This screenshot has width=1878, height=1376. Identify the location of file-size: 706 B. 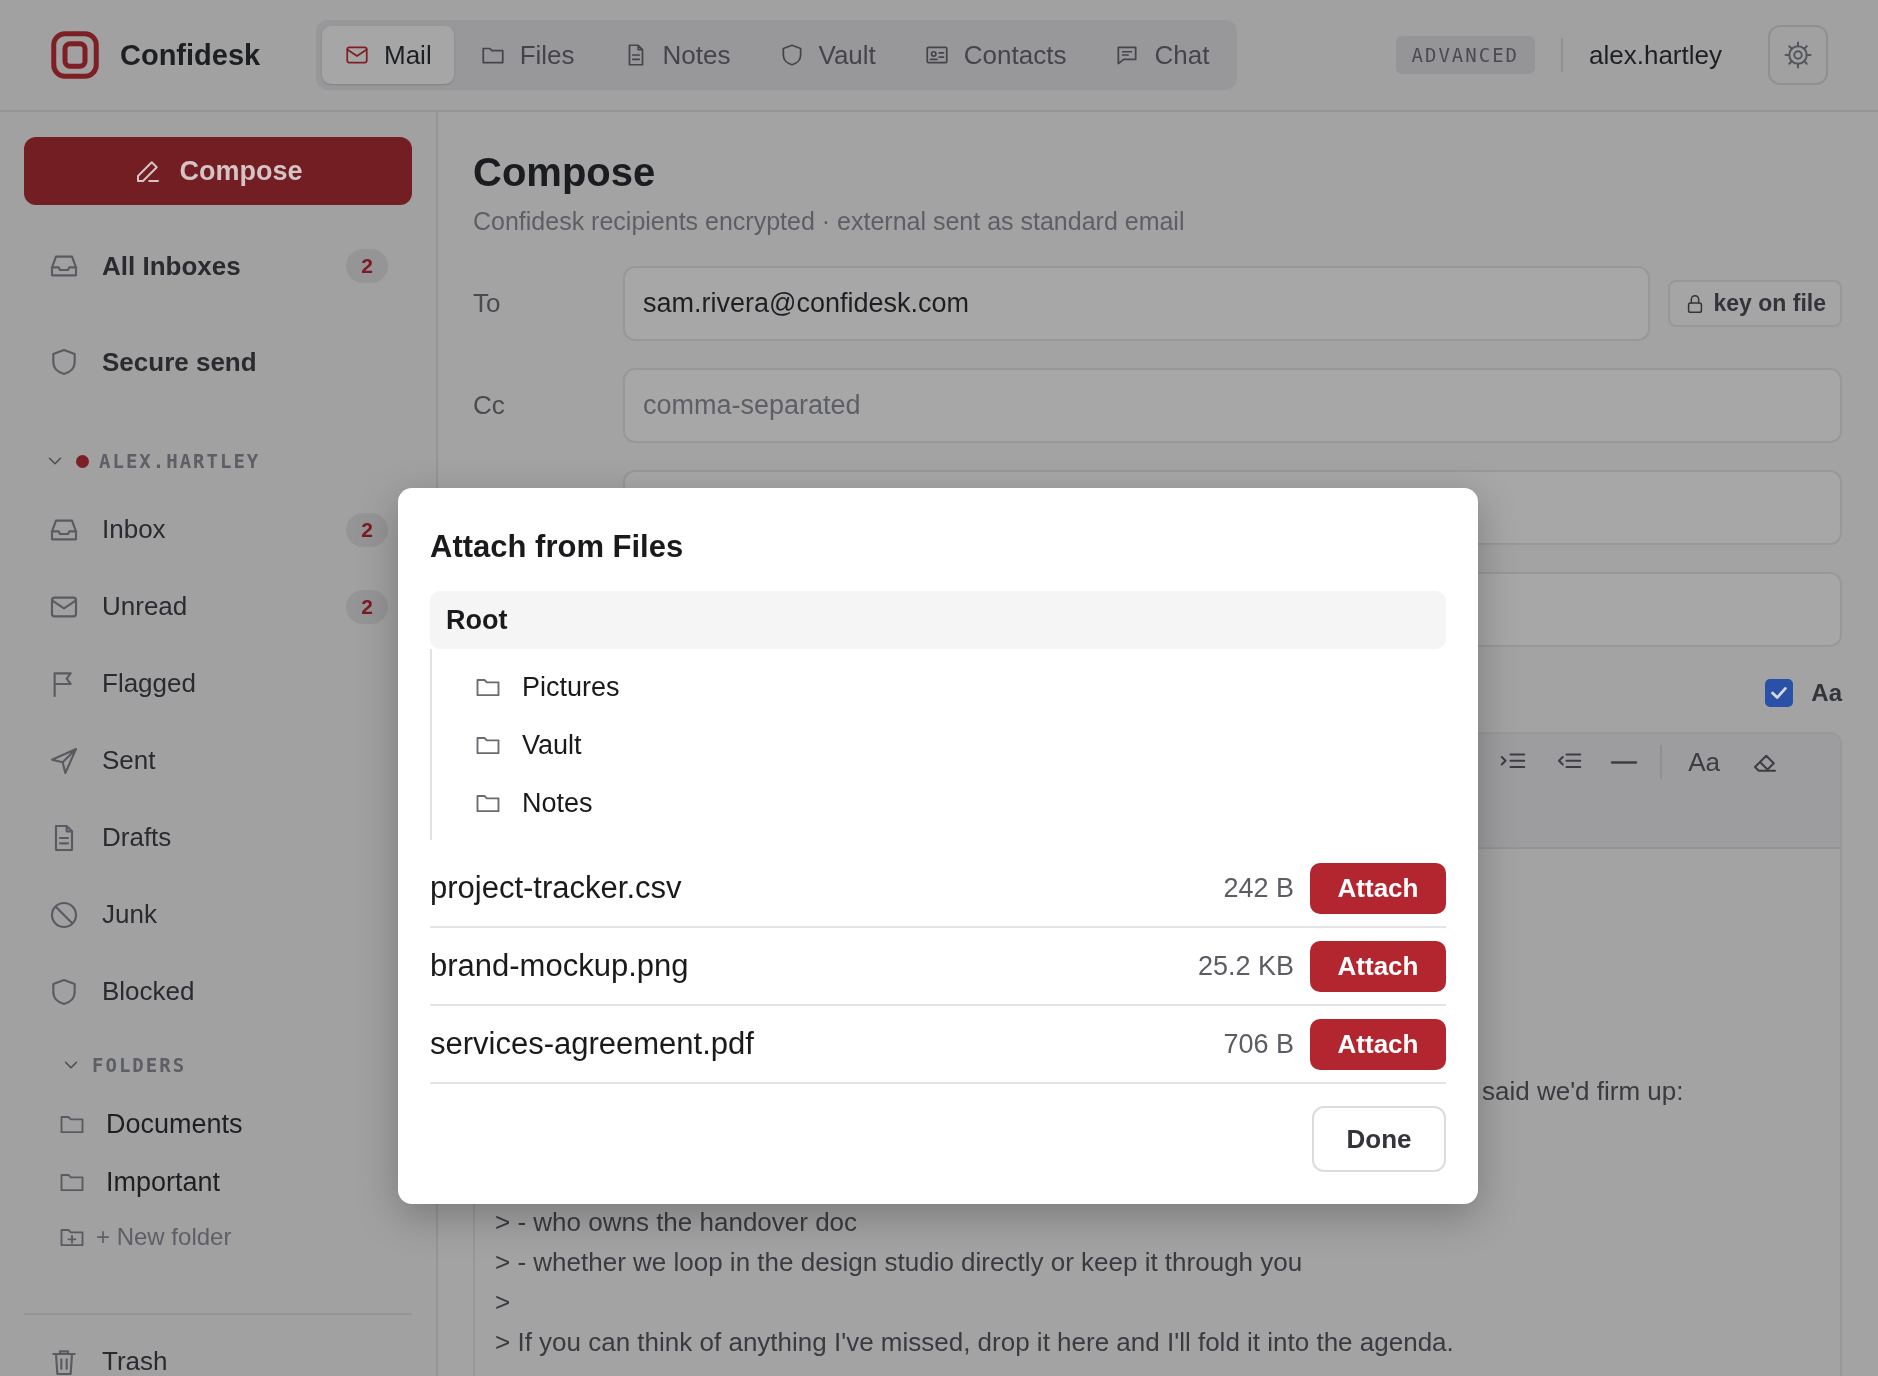
(1258, 1044).